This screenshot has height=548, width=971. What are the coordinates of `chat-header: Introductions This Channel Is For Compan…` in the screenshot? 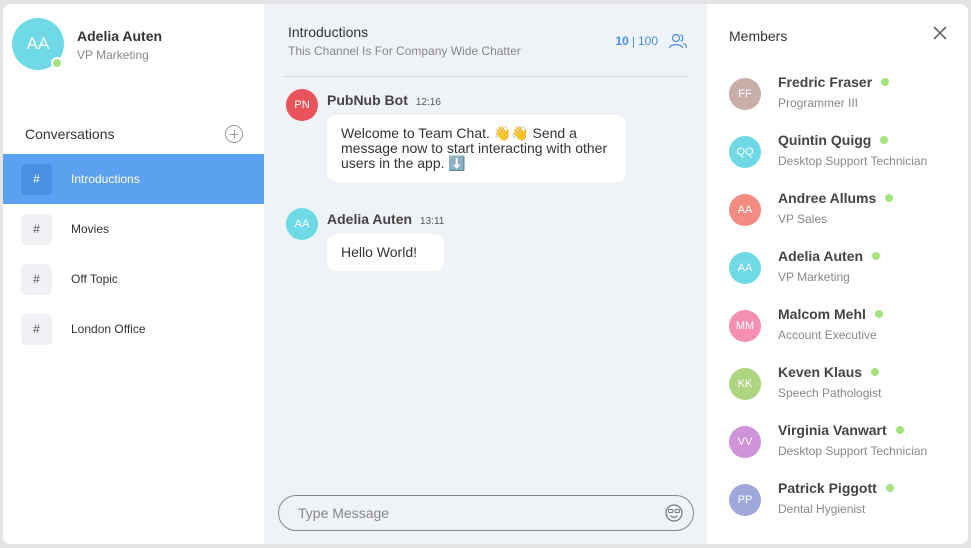 It's located at (488, 41).